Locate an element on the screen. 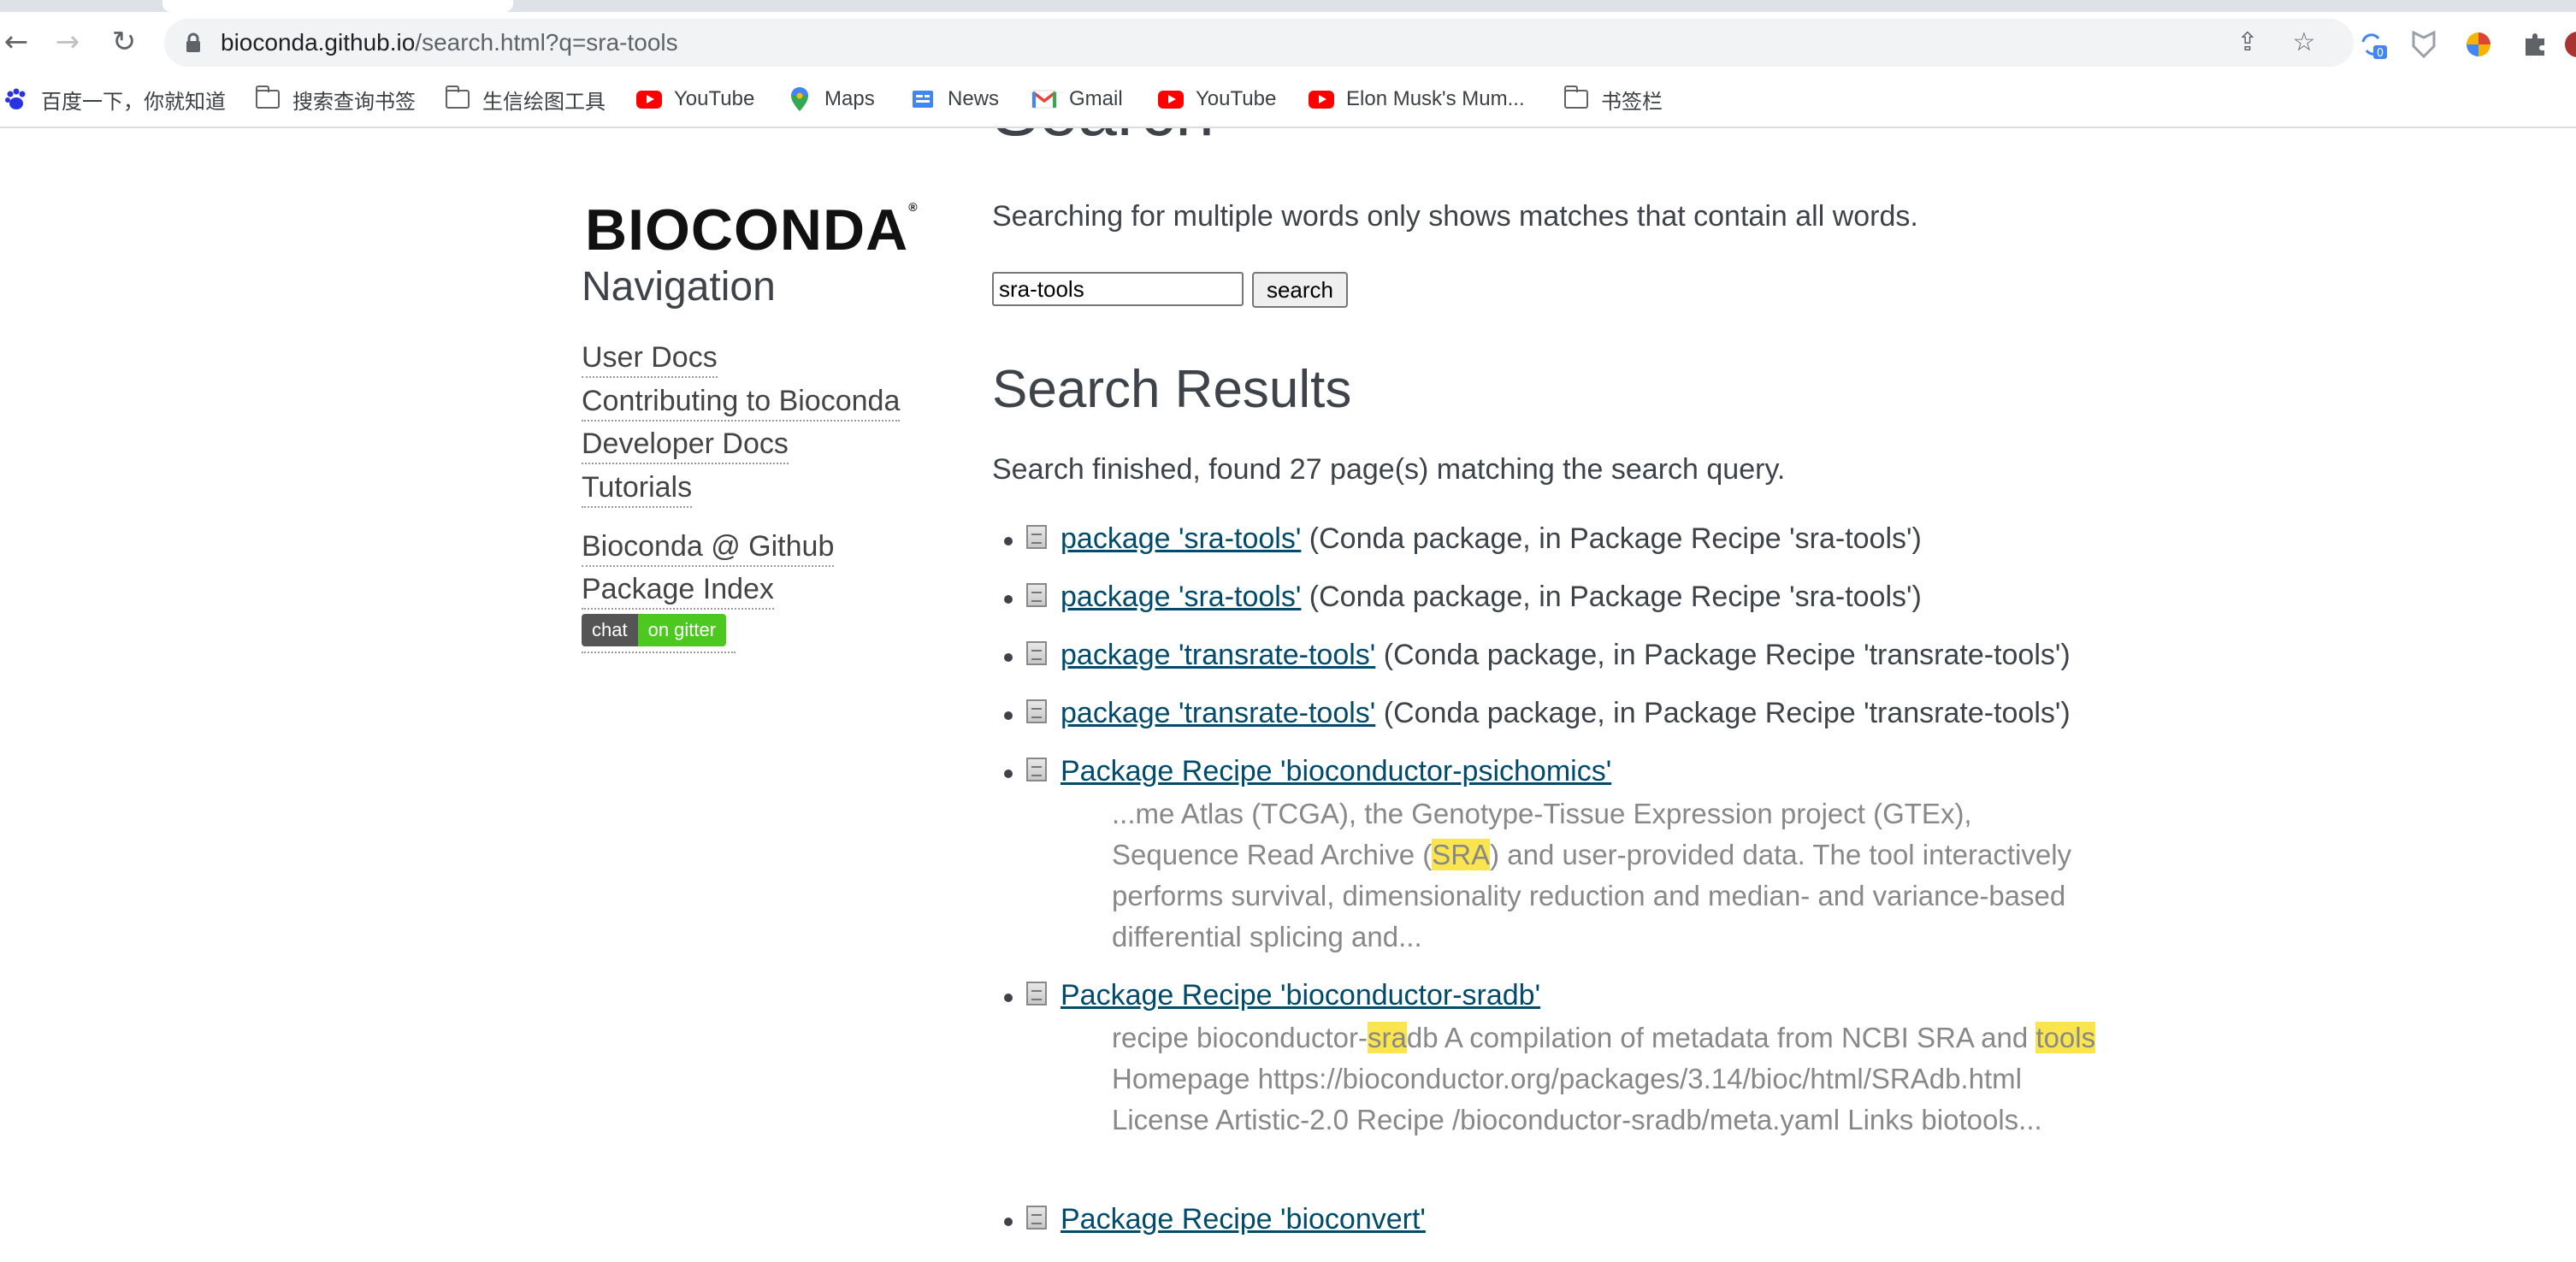 The image size is (2576, 1262). bookmark-label: 搜索查询书签 is located at coordinates (354, 102).